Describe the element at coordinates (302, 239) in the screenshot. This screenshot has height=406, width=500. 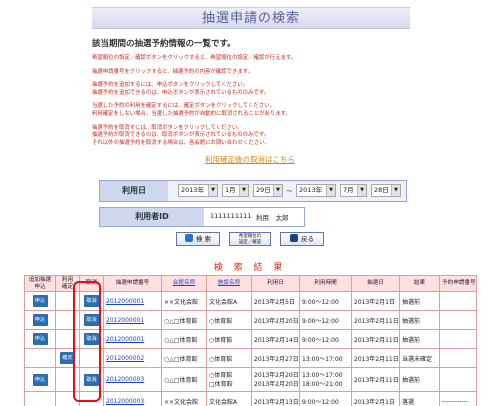
I see `back-button: 戻る` at that location.